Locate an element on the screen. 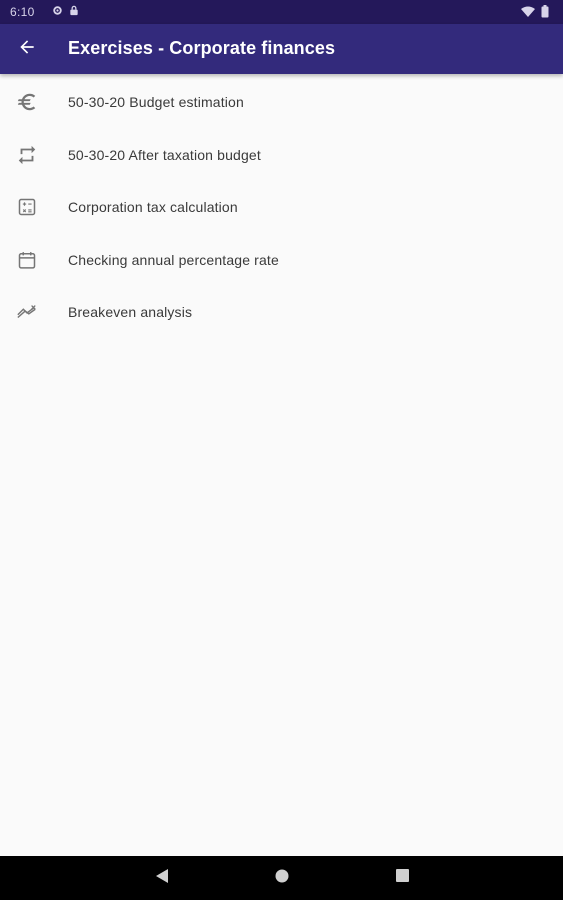 The width and height of the screenshot is (563, 900). status-bar: 6:10 is located at coordinates (281, 12).